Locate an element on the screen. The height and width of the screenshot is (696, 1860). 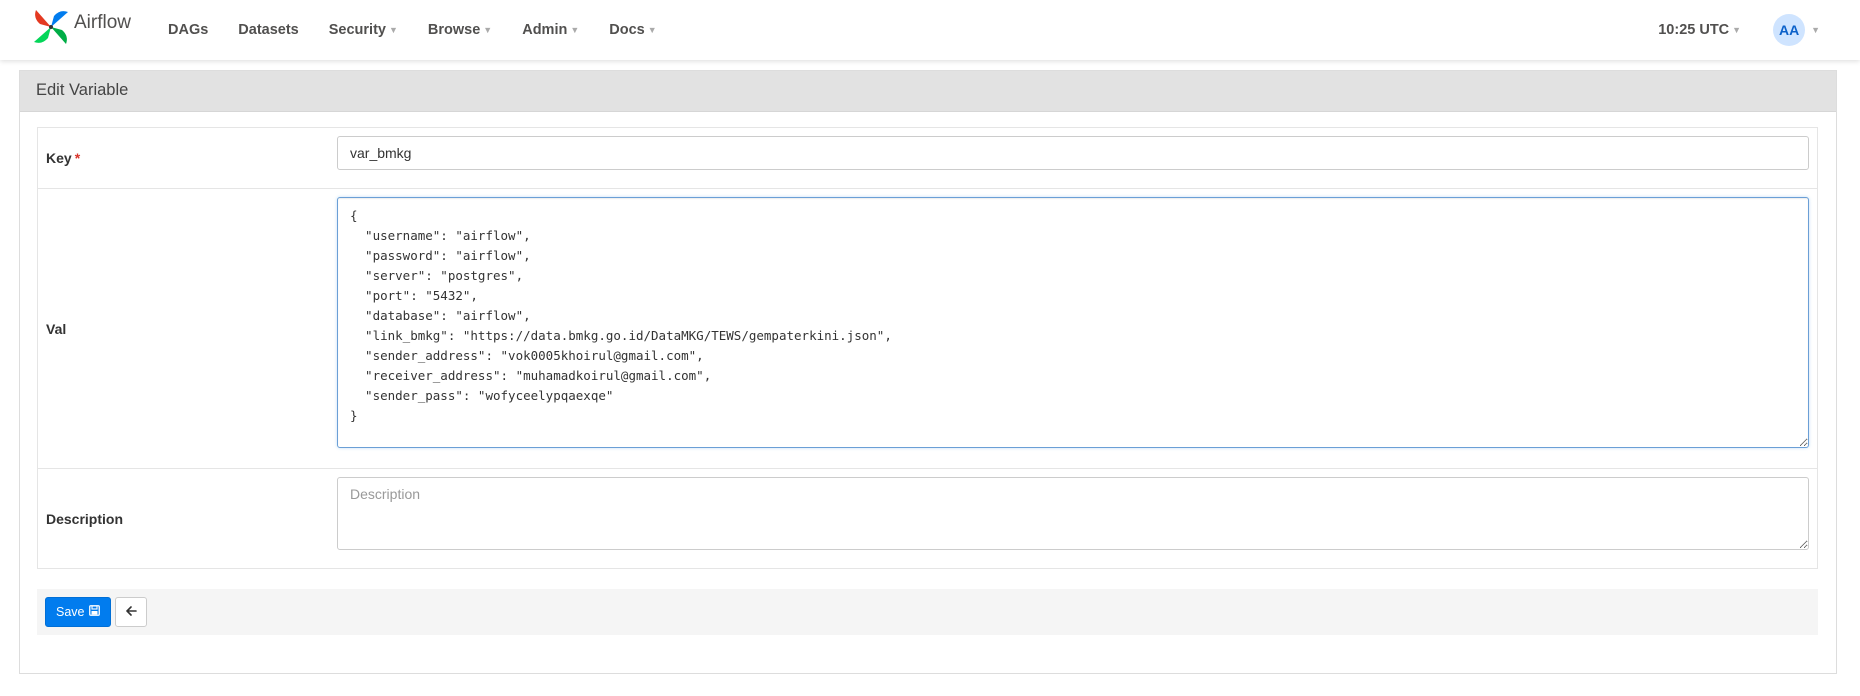
floppy-disk-icon is located at coordinates (92, 612).